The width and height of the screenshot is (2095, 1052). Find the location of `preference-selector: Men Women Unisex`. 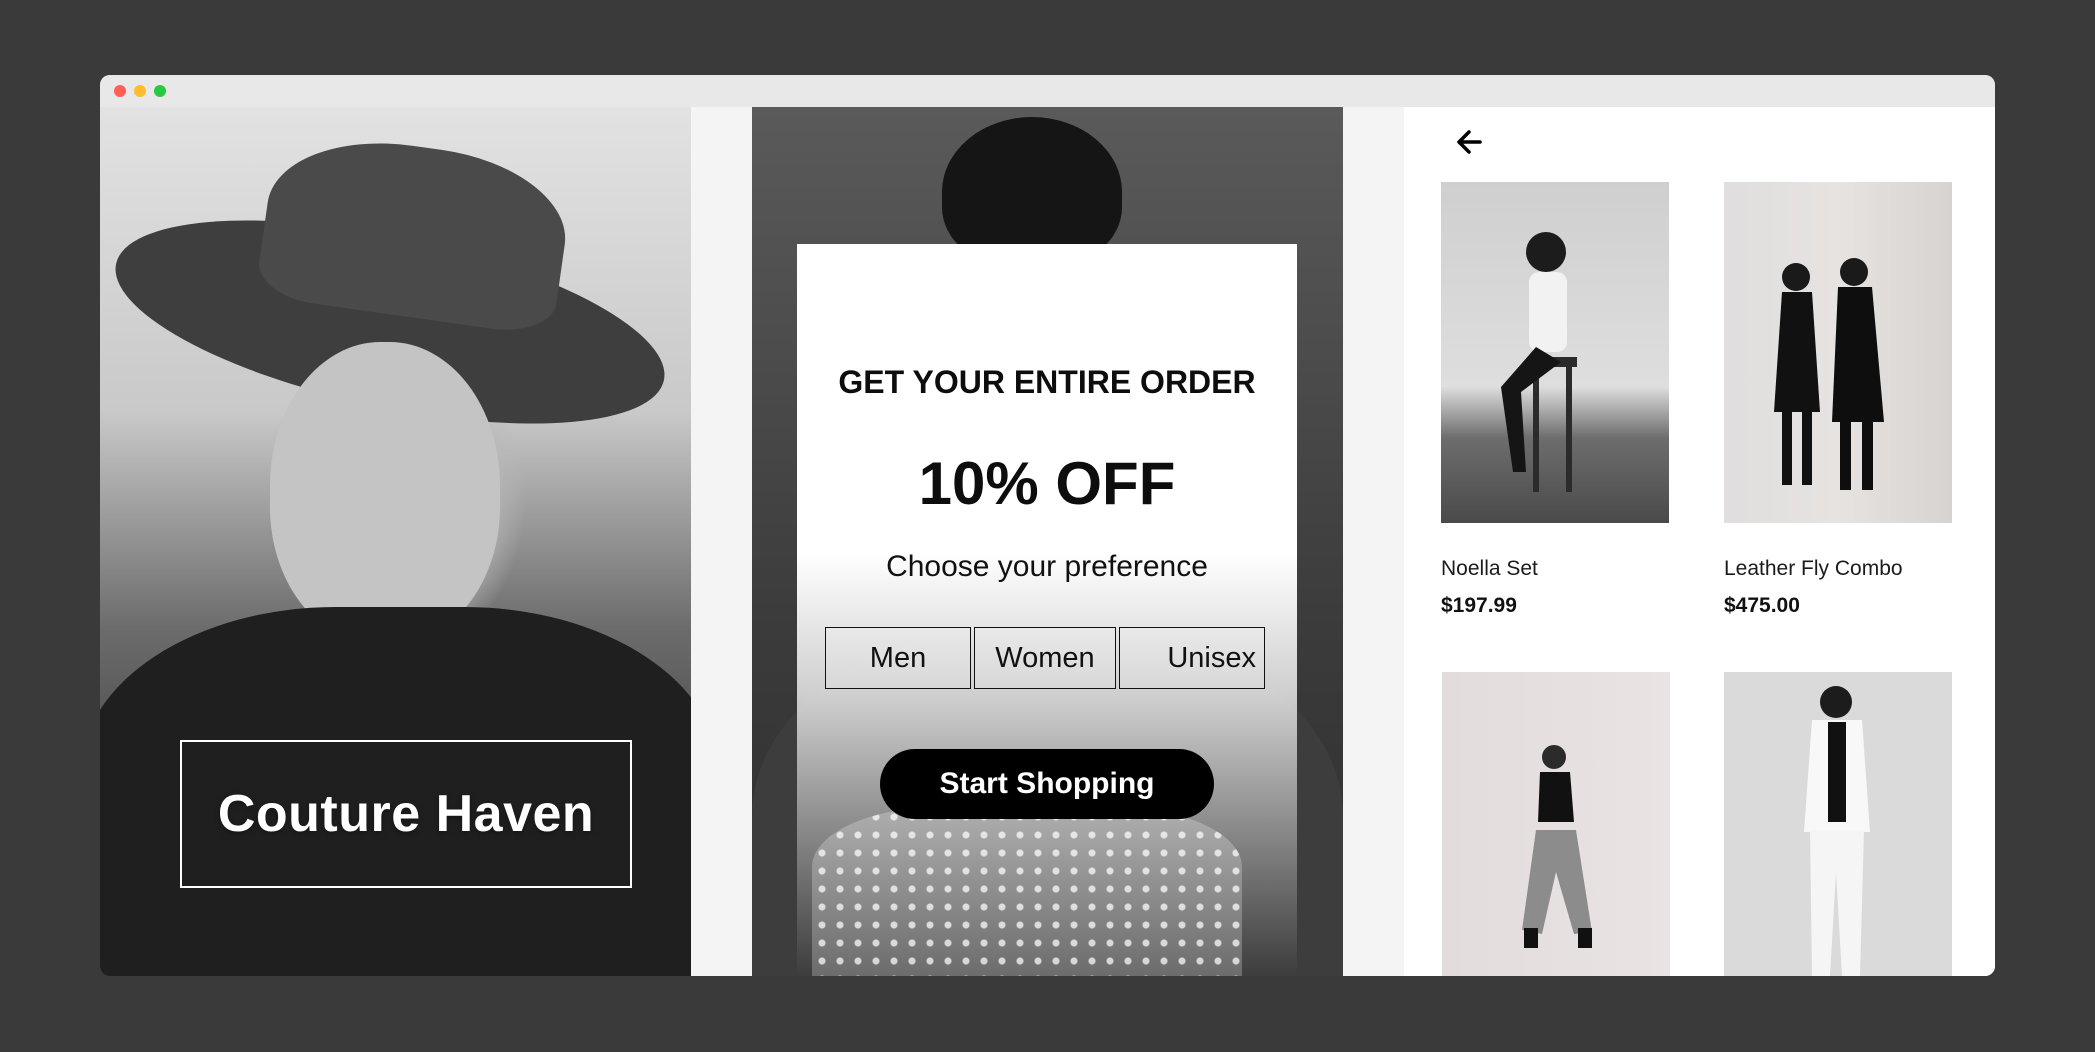

preference-selector: Men Women Unisex is located at coordinates (1047, 658).